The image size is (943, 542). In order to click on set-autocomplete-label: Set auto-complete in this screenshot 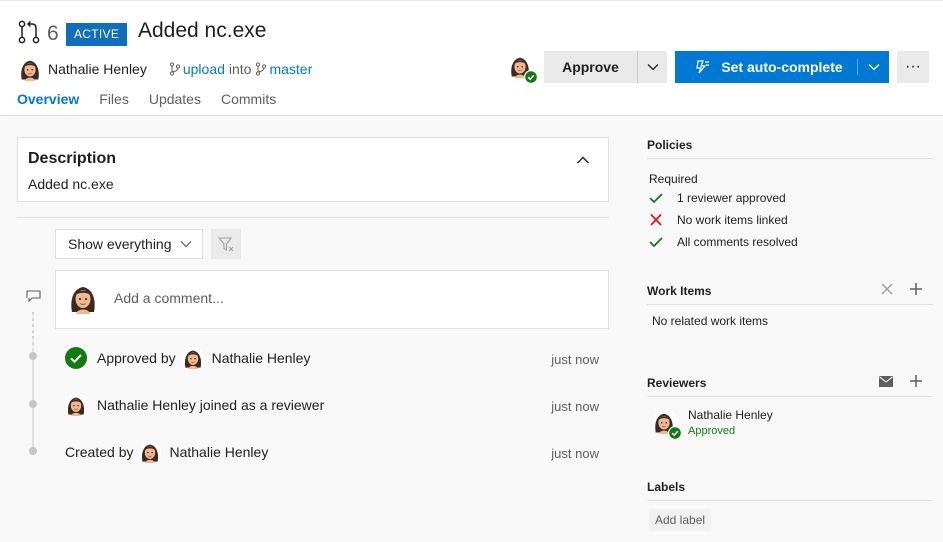, I will do `click(782, 67)`.